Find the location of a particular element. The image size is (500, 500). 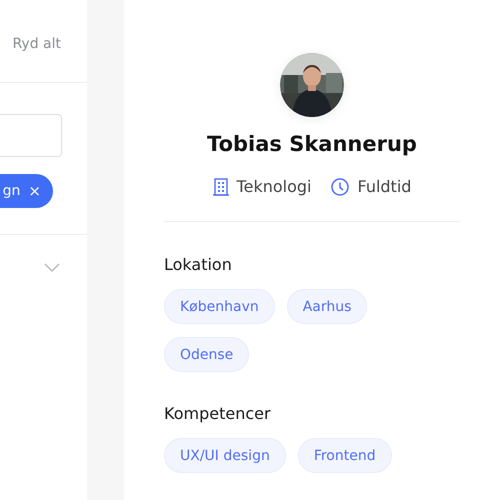

chevron-down-icon is located at coordinates (52, 267).